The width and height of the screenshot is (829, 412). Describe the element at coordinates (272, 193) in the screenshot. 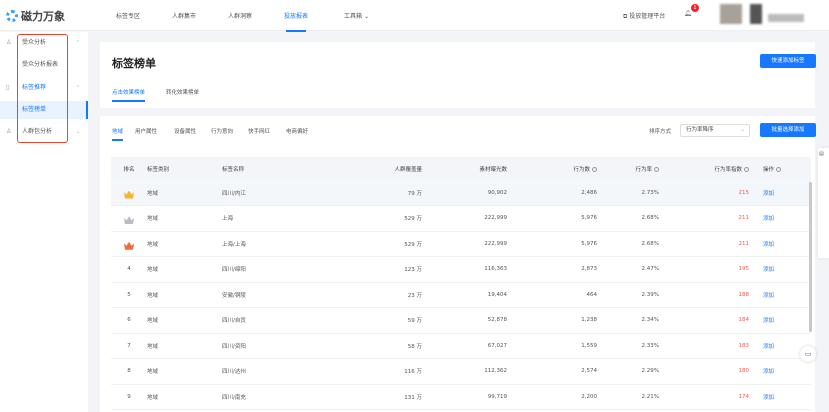

I see `cell-tag-name: 四川/内江` at that location.